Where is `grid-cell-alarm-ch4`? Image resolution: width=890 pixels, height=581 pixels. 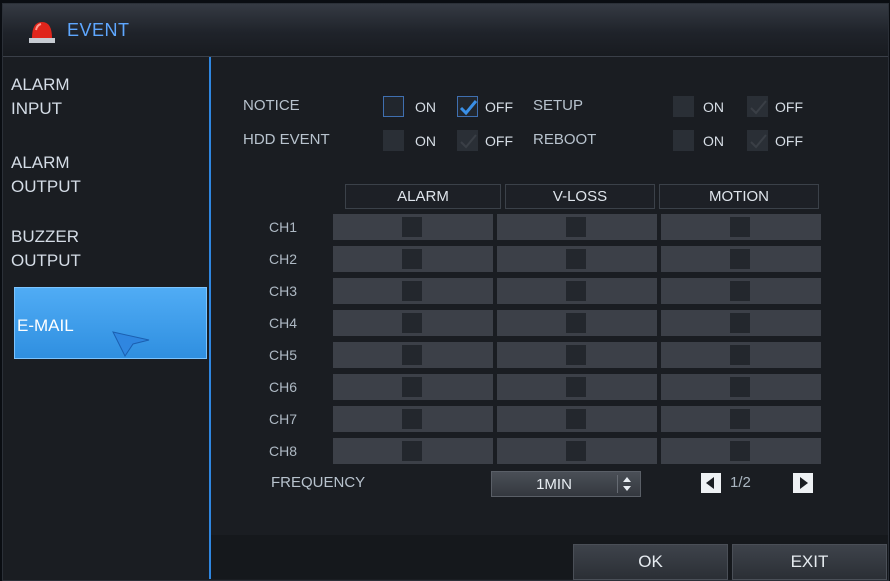
grid-cell-alarm-ch4 is located at coordinates (413, 323).